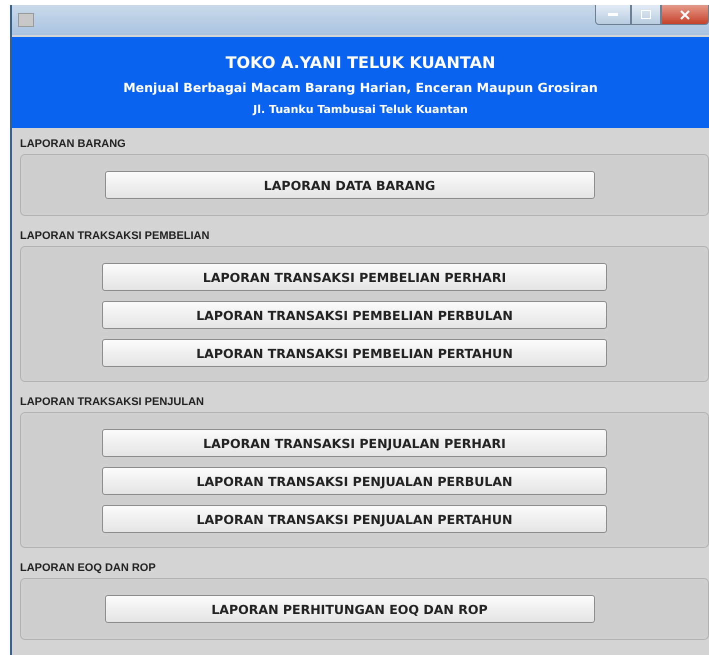 This screenshot has width=709, height=655. What do you see at coordinates (115, 236) in the screenshot?
I see `section-label: LAPORAN TRAKSAKSI PEMBELIAN` at bounding box center [115, 236].